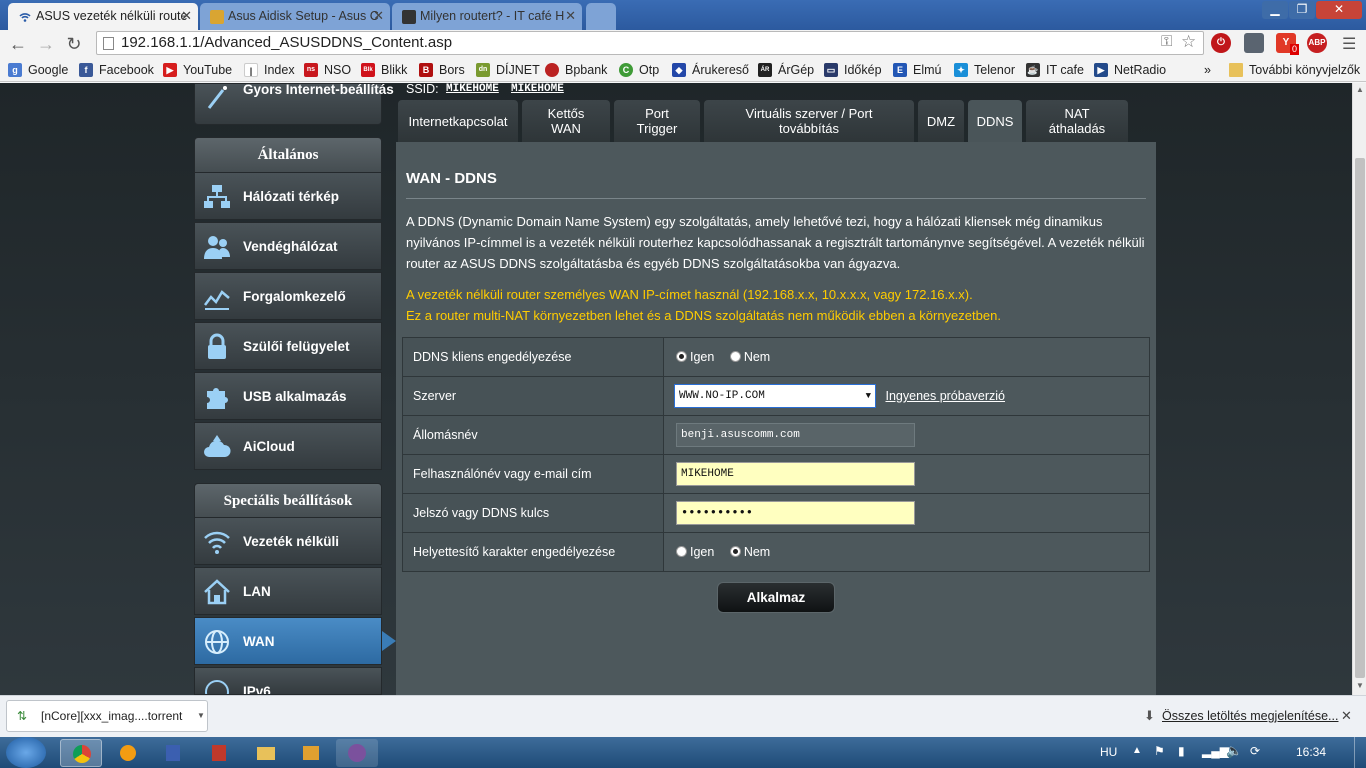  What do you see at coordinates (288, 196) in the screenshot?
I see `sidebar-item-network-map: Hálózati térkép` at bounding box center [288, 196].